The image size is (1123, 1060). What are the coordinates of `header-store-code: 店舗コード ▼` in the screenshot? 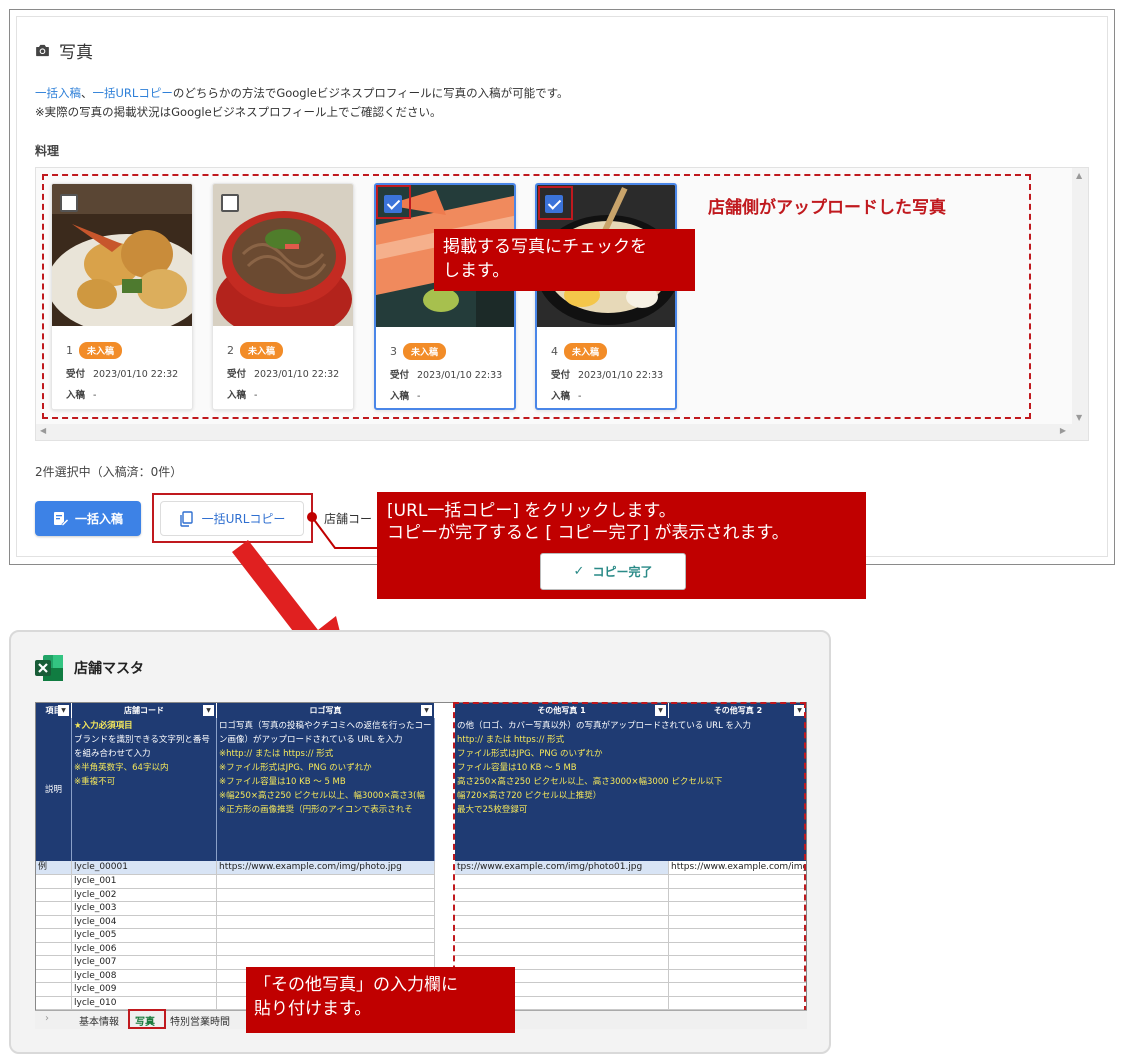 It's located at (144, 710).